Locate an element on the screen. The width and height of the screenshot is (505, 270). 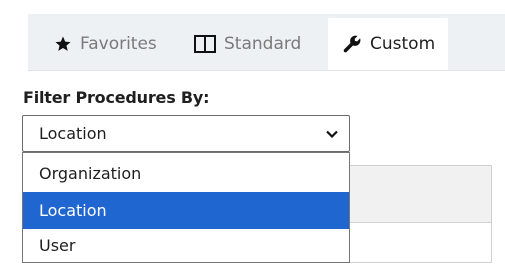
filter-select: Location is located at coordinates (186, 133).